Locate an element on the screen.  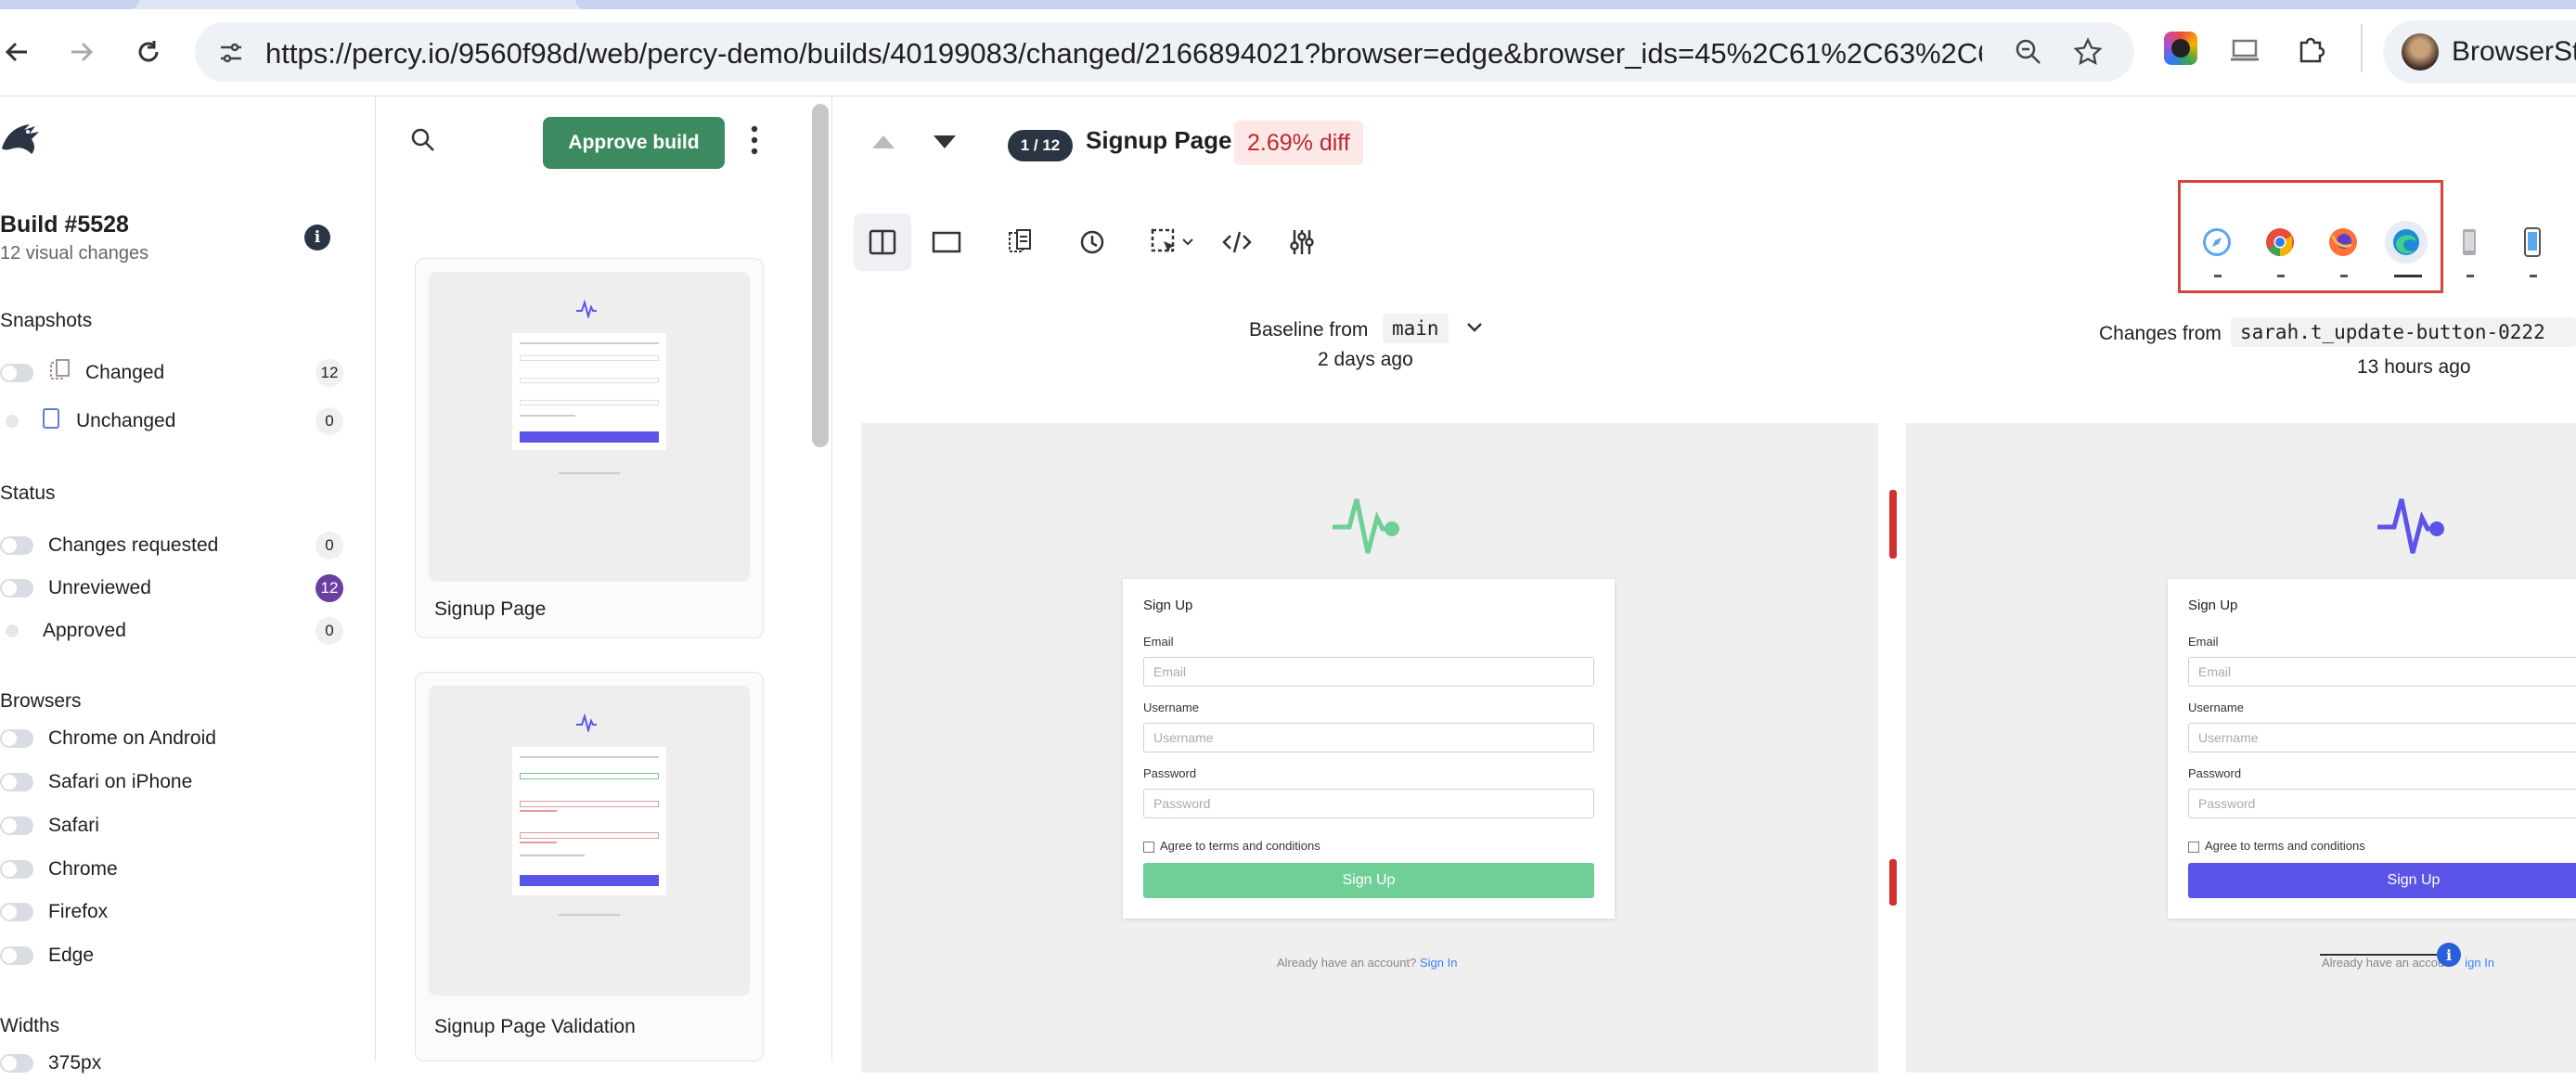
forward-icon is located at coordinates (82, 52).